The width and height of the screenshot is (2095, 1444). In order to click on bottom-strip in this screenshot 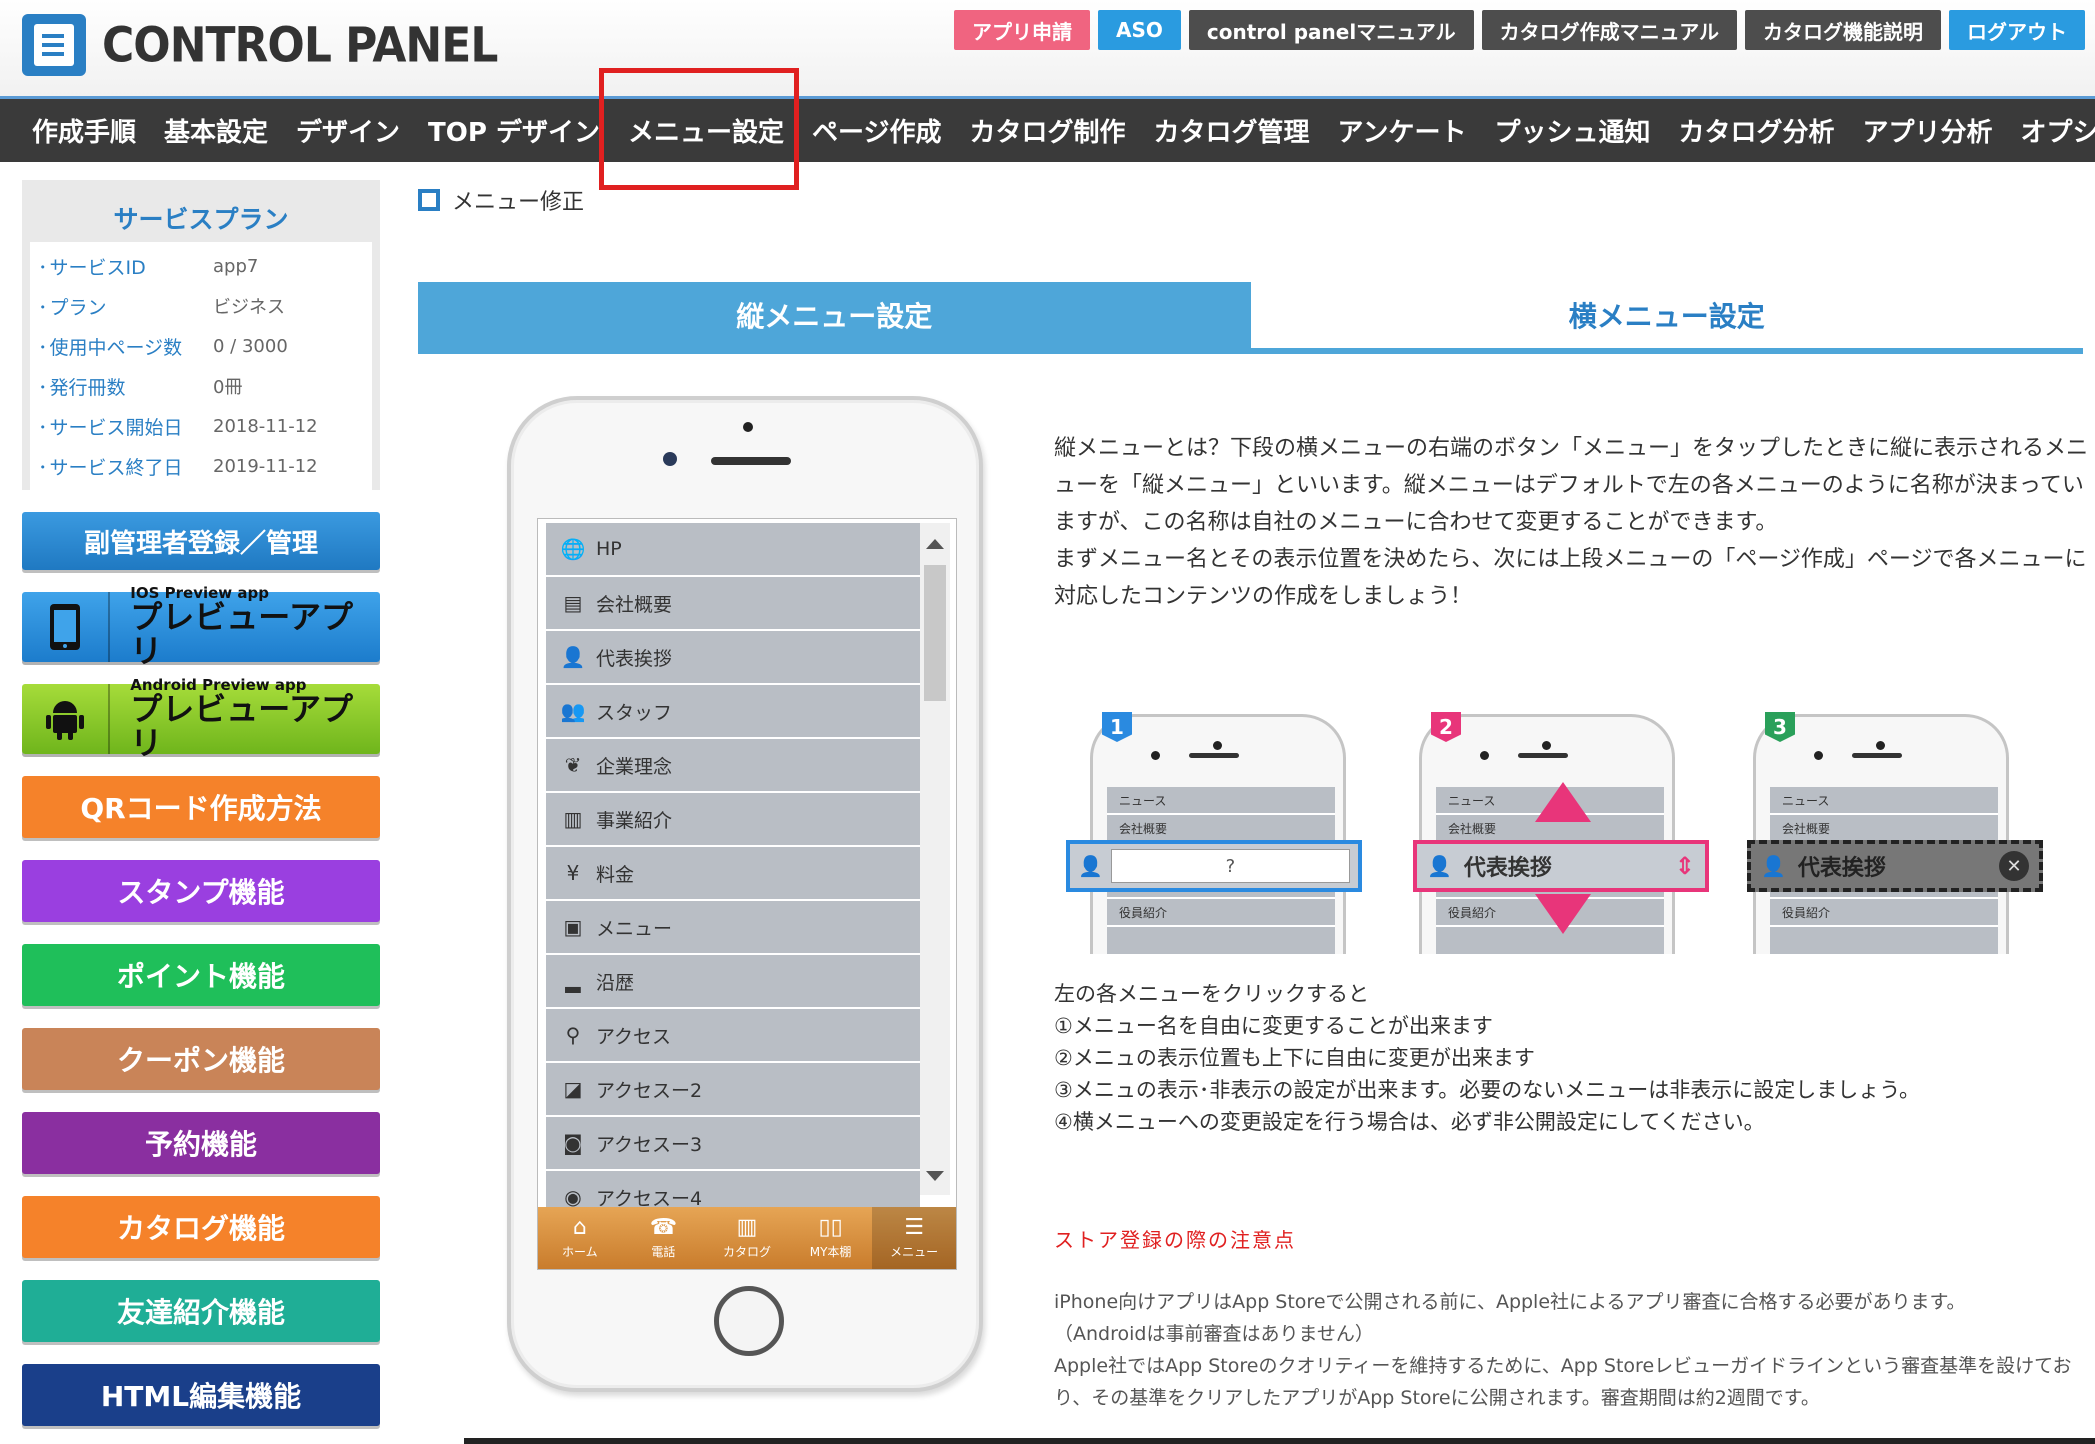, I will do `click(1279, 1441)`.